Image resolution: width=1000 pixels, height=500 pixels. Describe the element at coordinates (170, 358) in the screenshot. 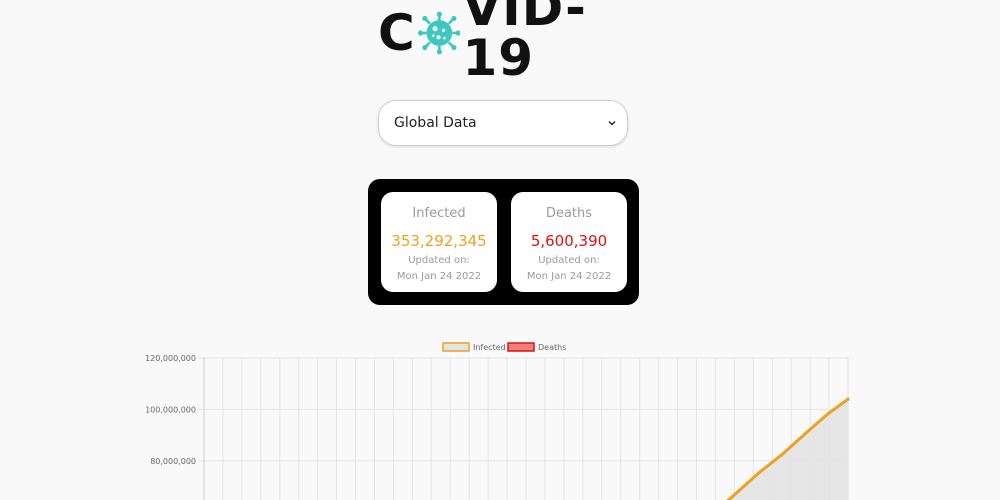

I see `y-tick-label: 120,000,000` at that location.